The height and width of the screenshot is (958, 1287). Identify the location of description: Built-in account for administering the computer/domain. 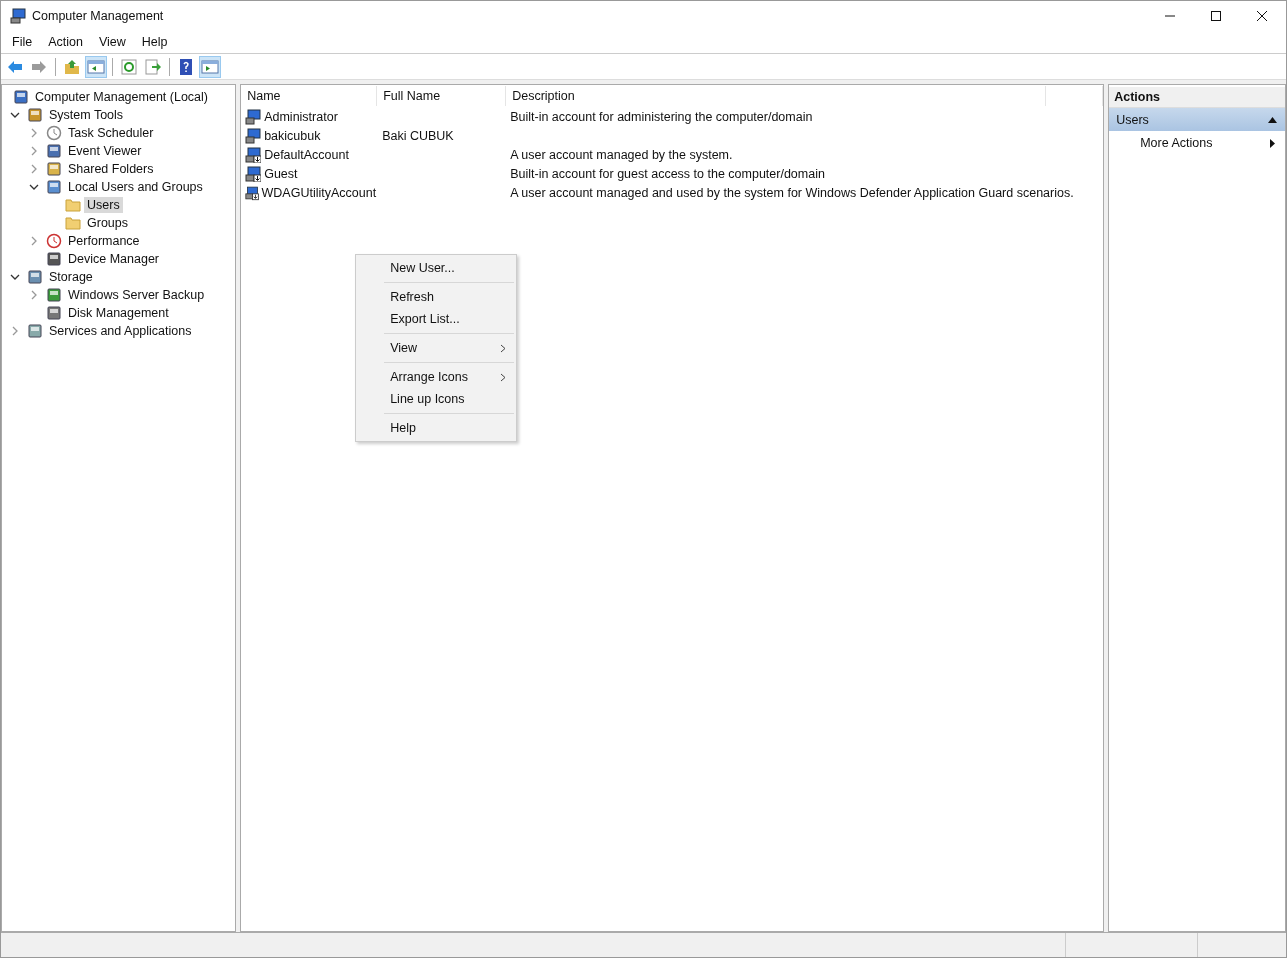
(661, 116).